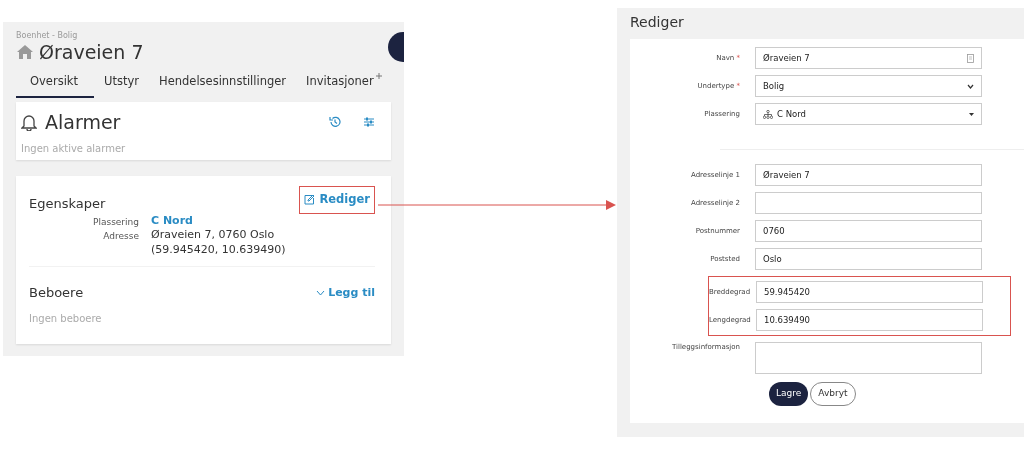 The height and width of the screenshot is (452, 1024). Describe the element at coordinates (868, 358) in the screenshot. I see `textarea-field` at that location.